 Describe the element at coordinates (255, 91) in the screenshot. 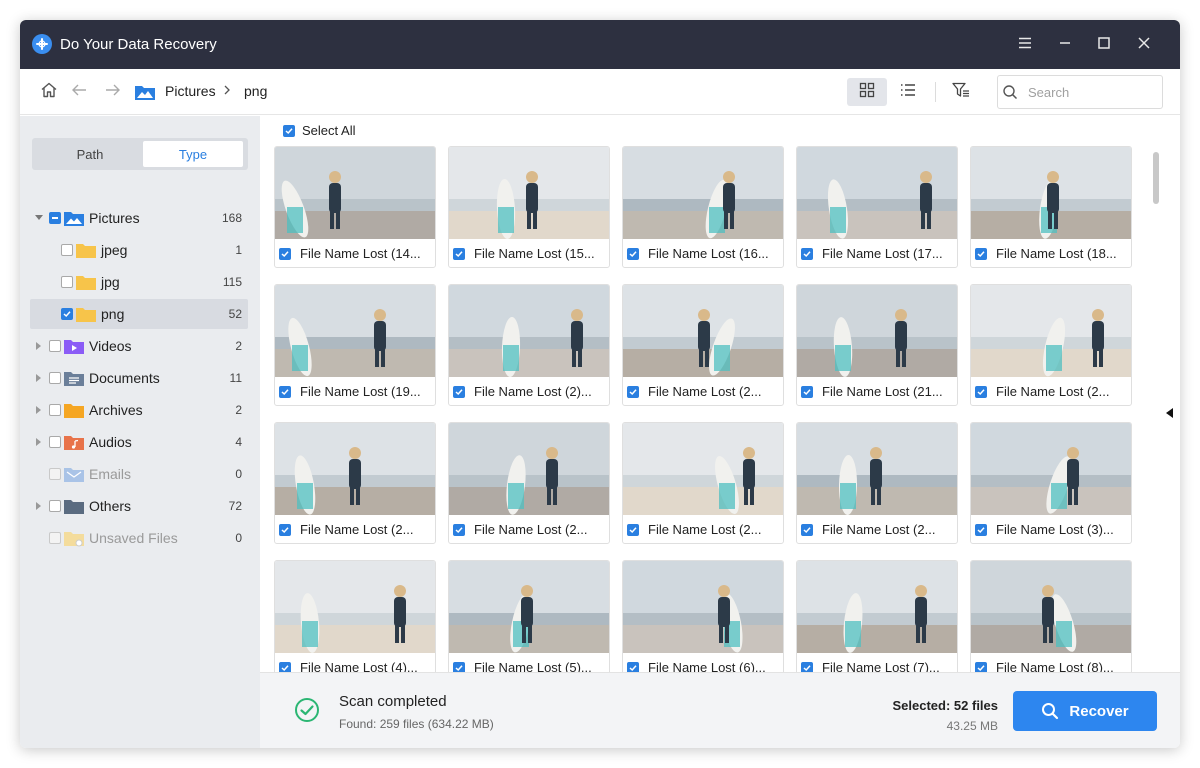

I see `breadcrumb-png: png` at that location.